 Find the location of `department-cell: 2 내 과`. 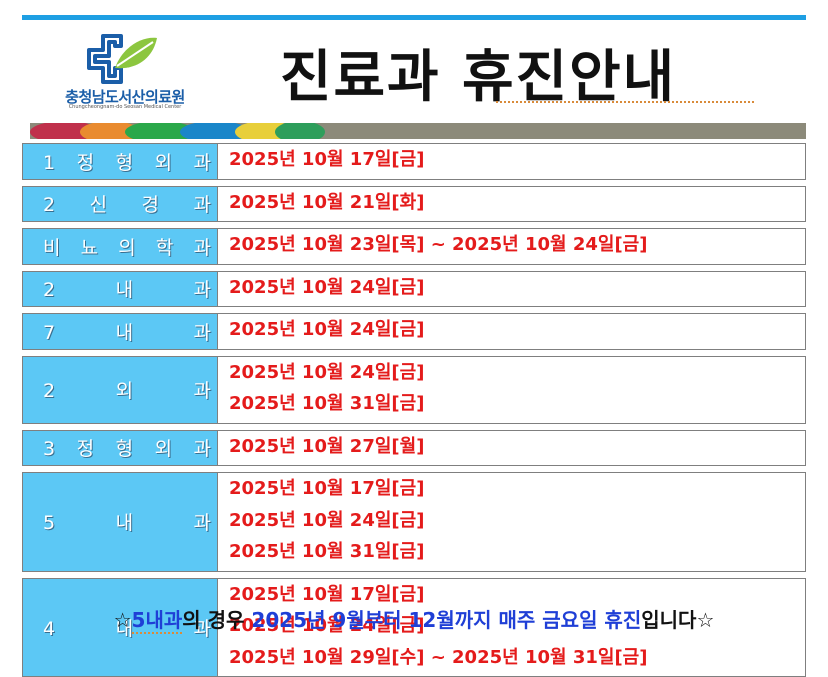

department-cell: 2 내 과 is located at coordinates (120, 289).